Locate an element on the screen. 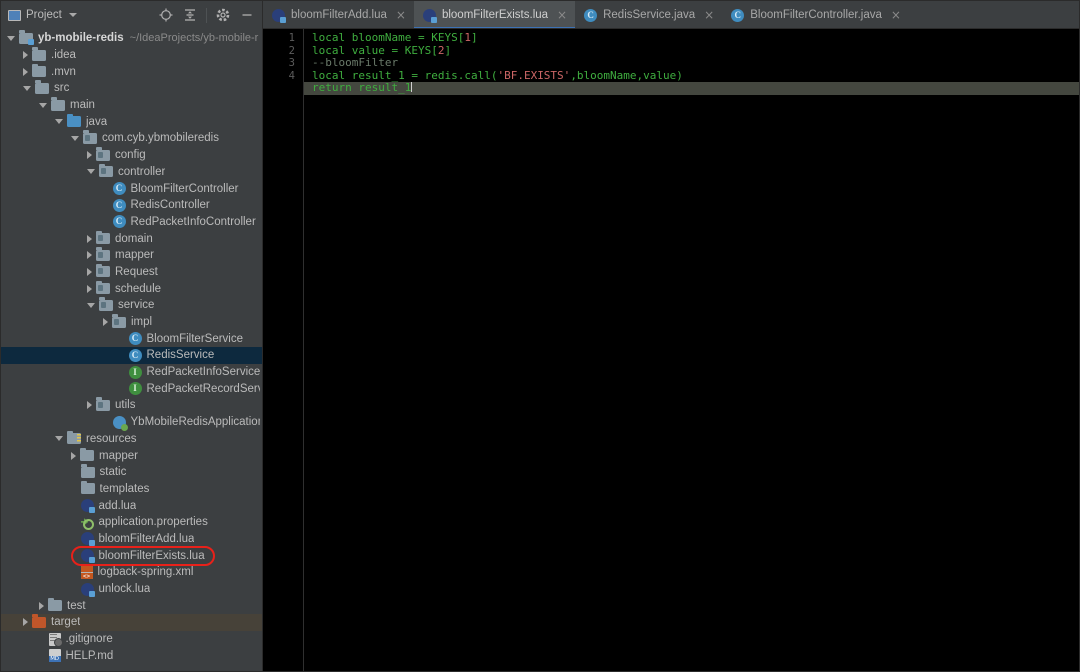 The image size is (1080, 672). tree-row: test is located at coordinates (131, 605).